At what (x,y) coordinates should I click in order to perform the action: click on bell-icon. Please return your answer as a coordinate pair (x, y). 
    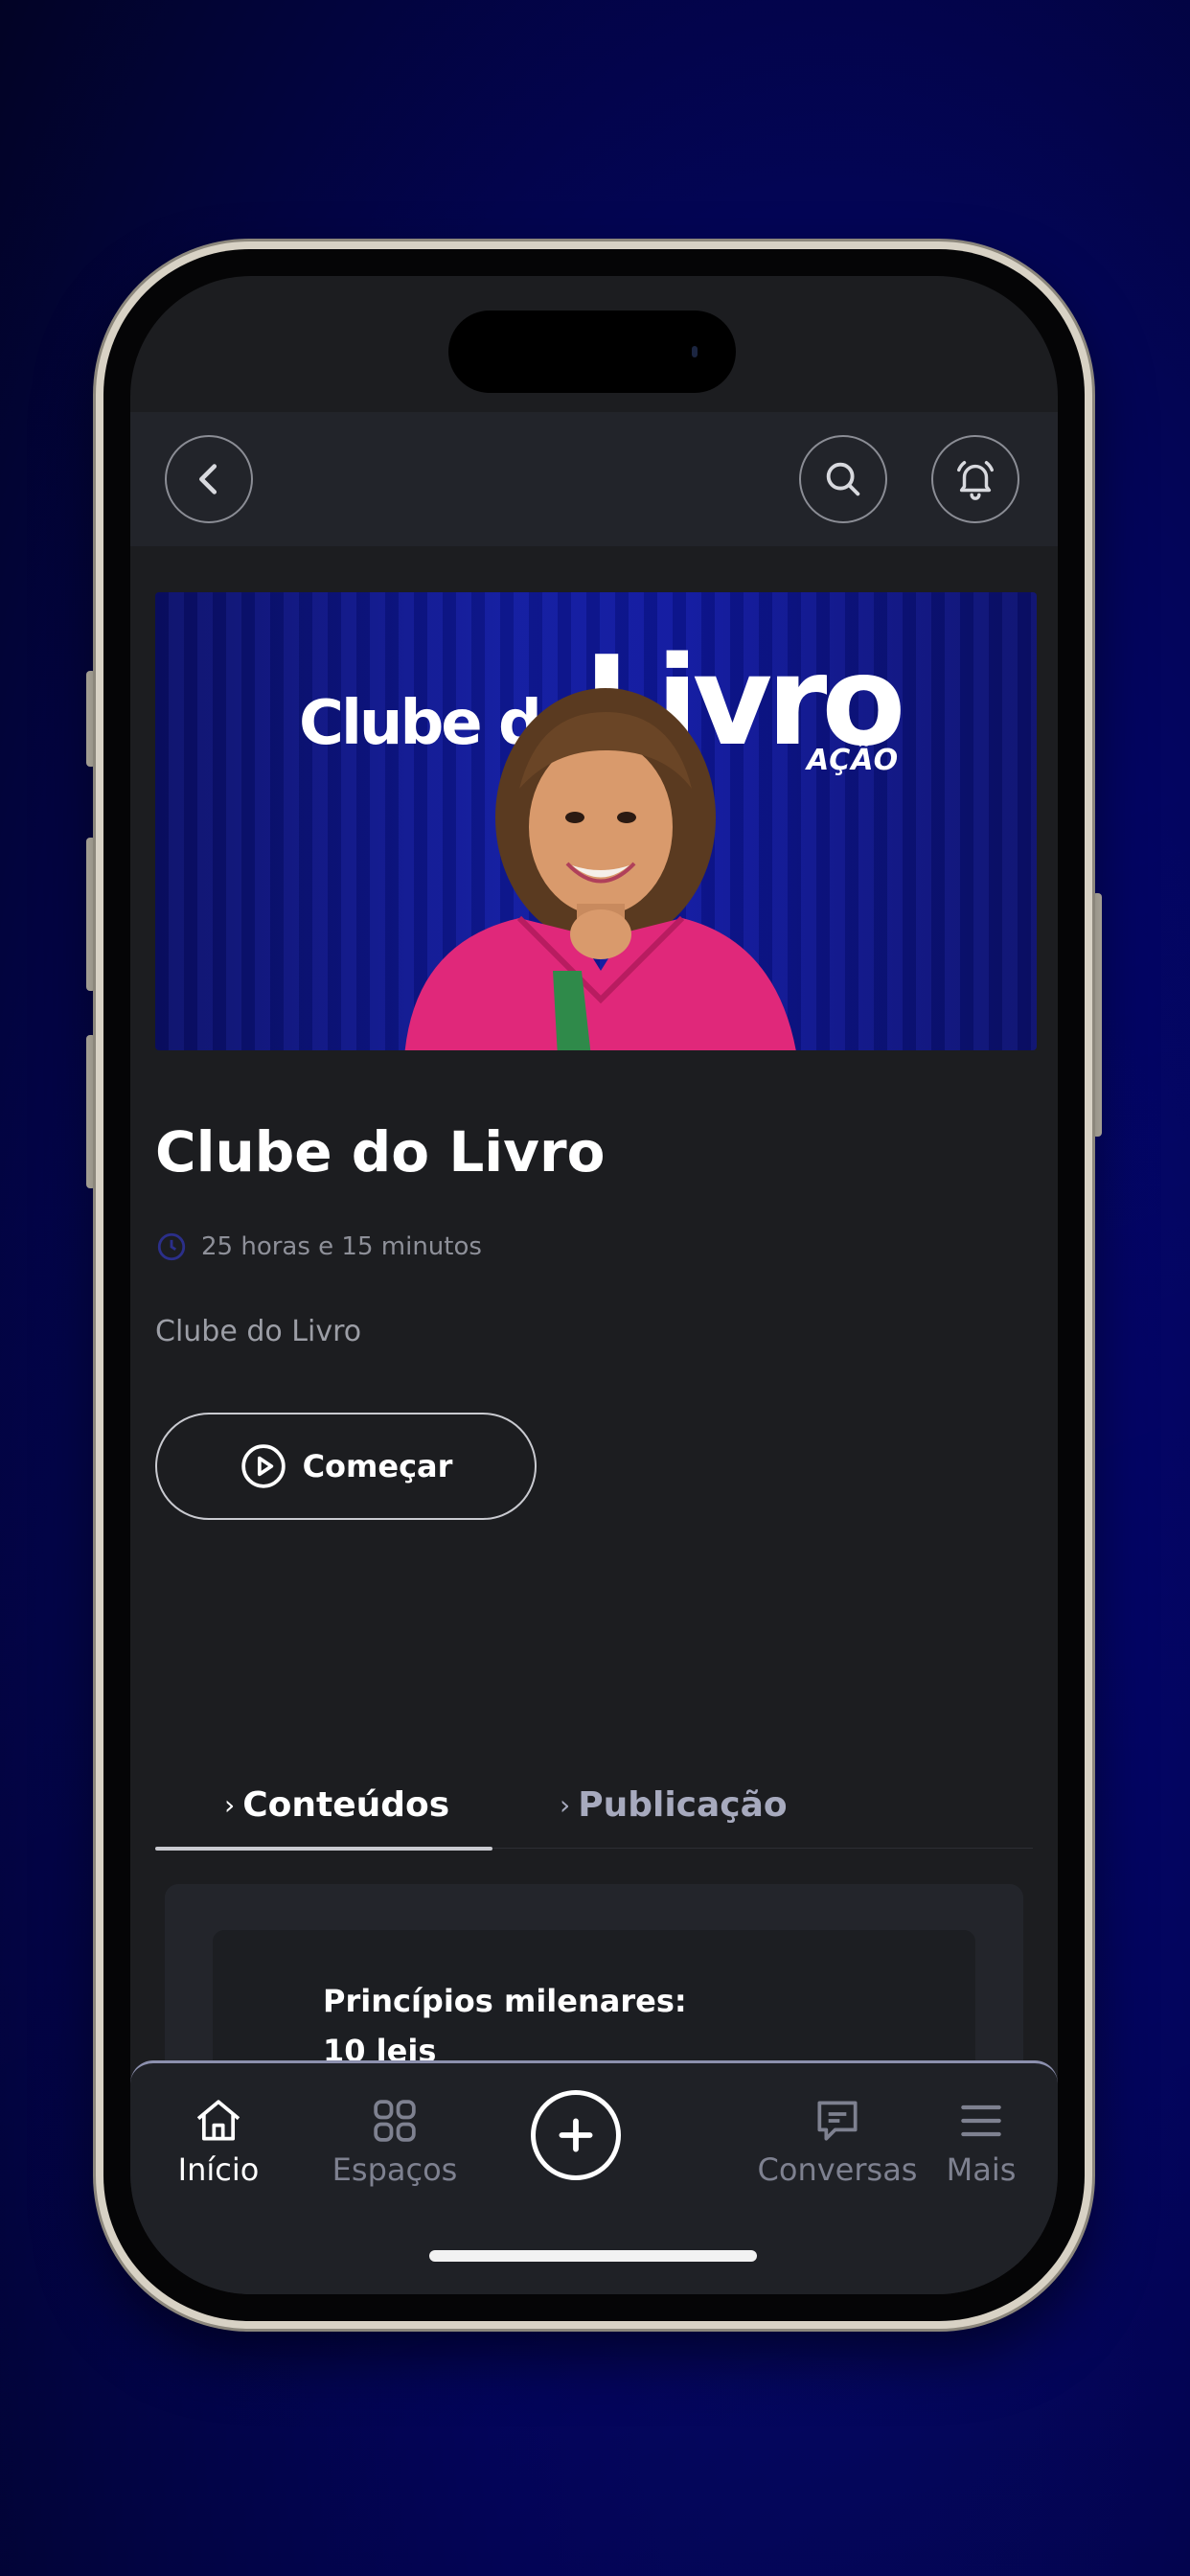
    Looking at the image, I should click on (976, 480).